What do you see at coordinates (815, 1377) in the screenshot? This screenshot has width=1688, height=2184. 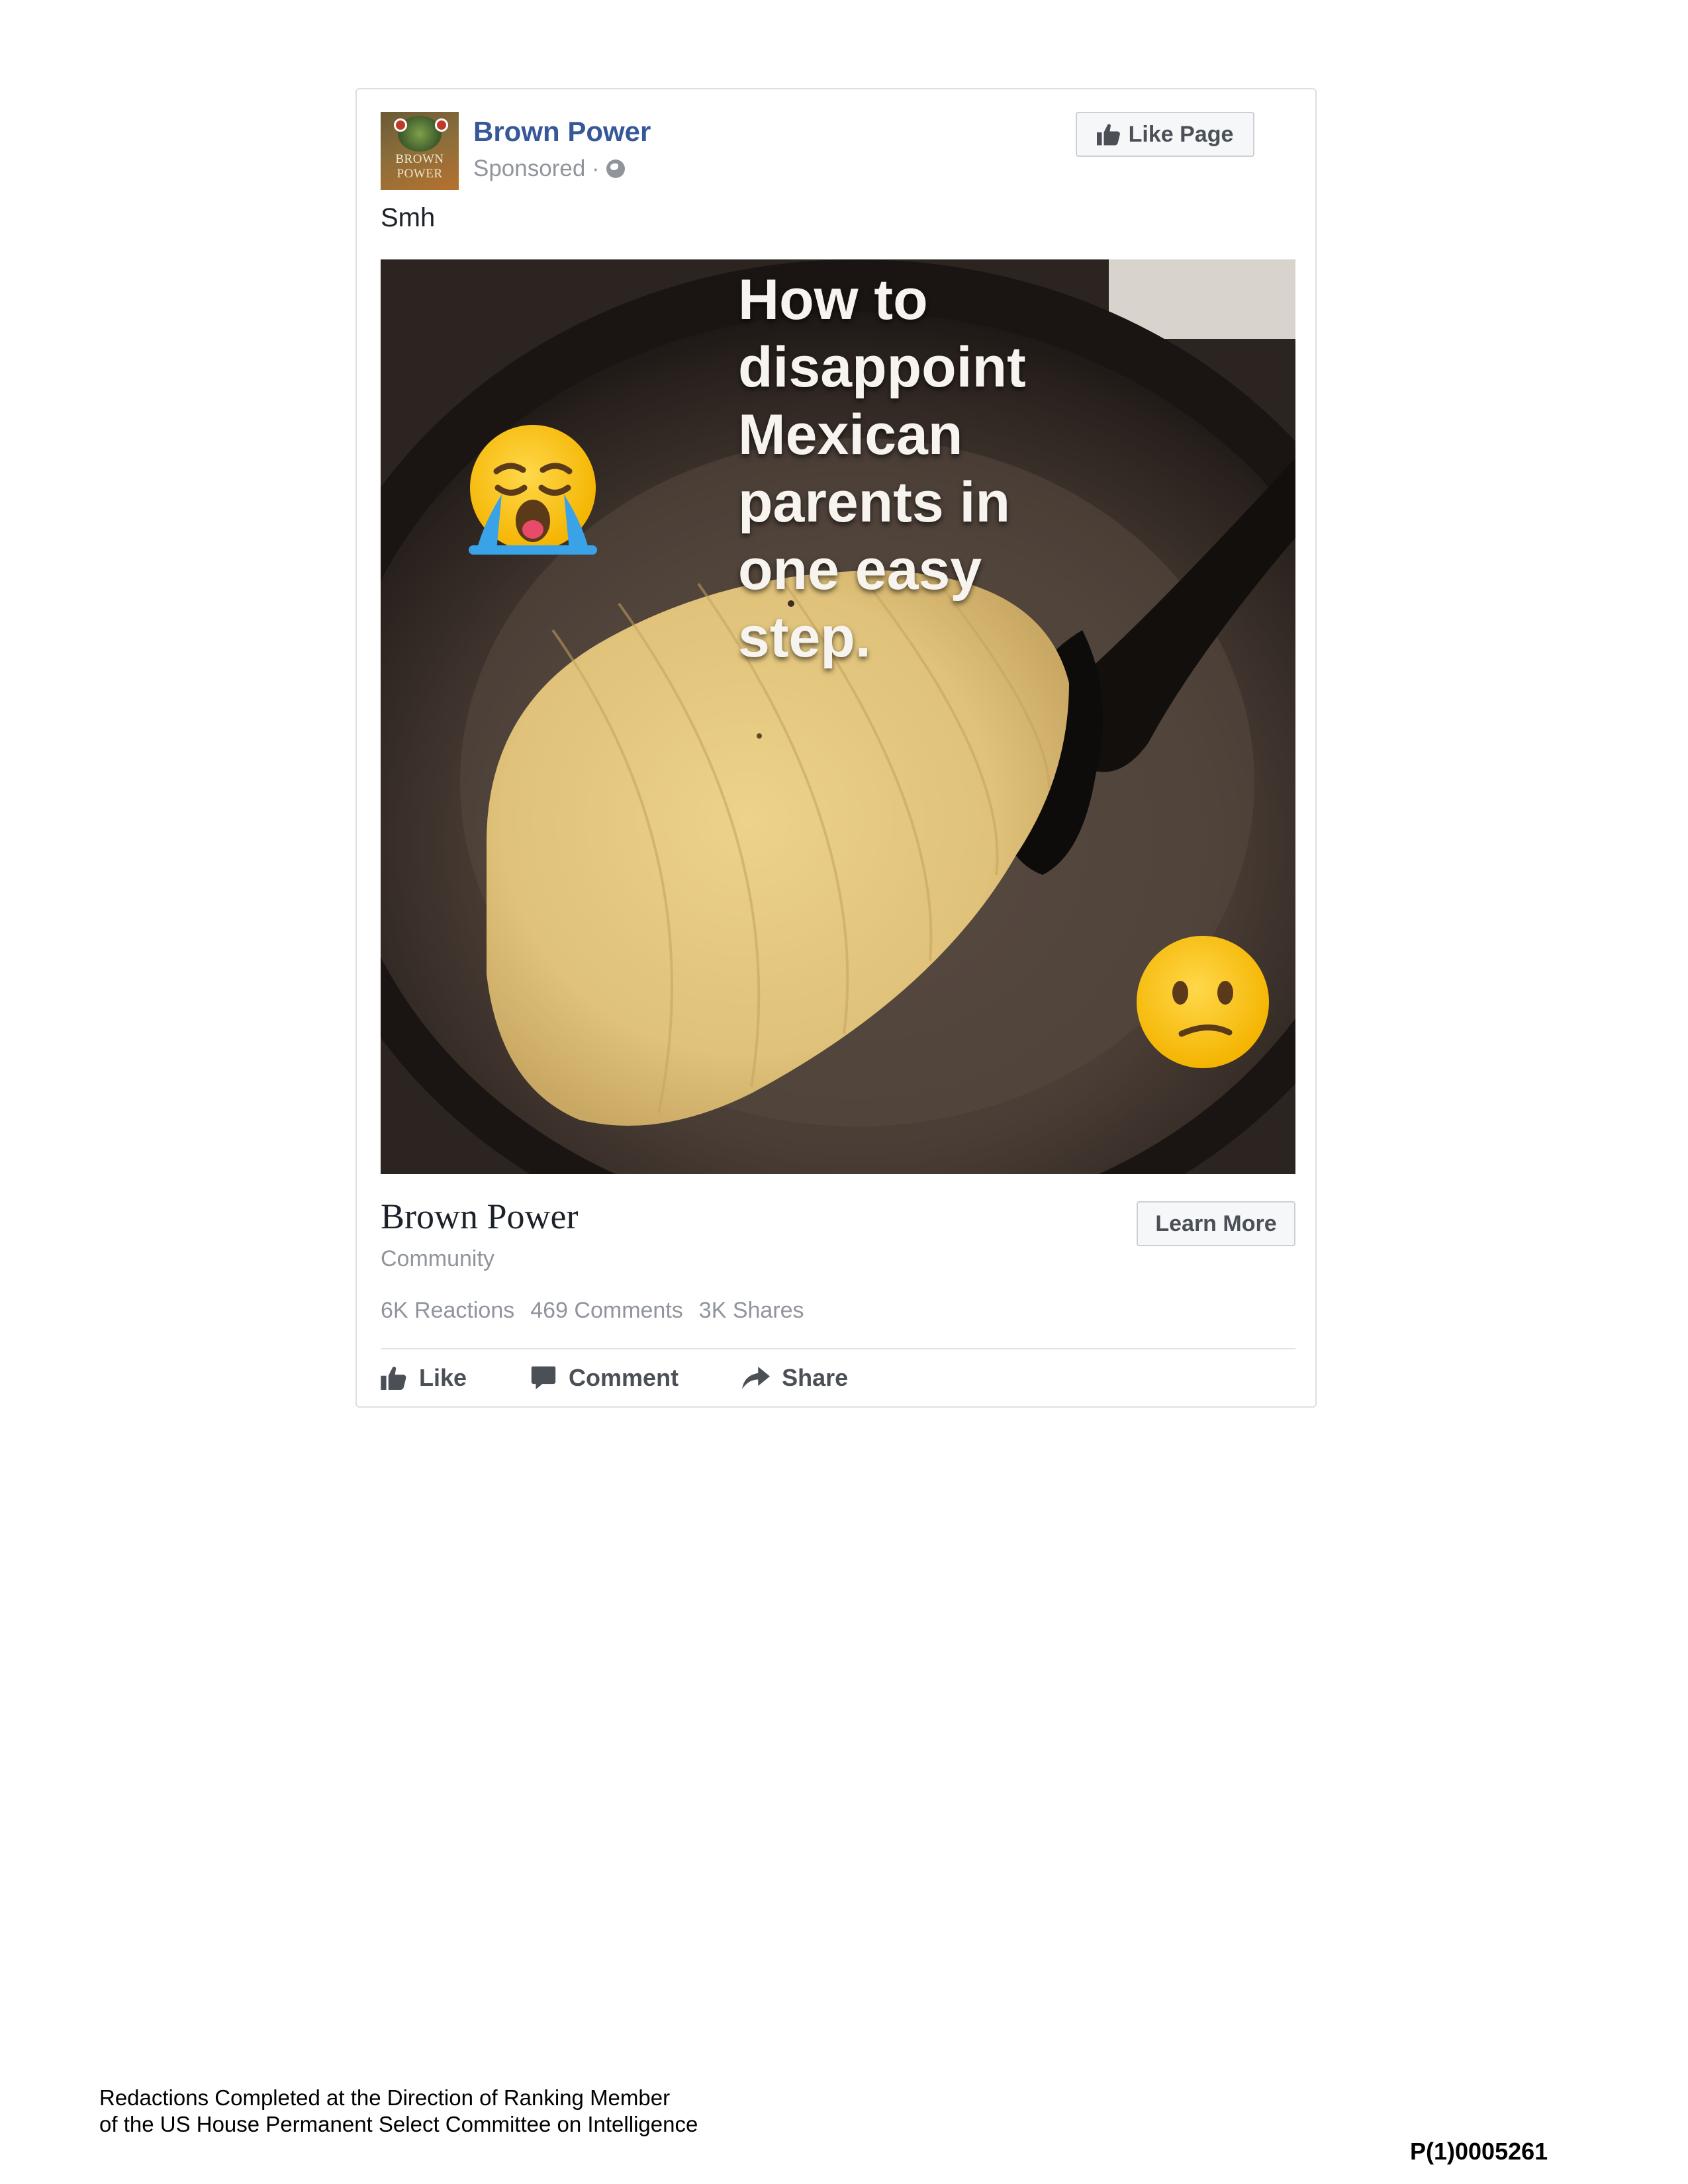 I see `share-label: Share` at bounding box center [815, 1377].